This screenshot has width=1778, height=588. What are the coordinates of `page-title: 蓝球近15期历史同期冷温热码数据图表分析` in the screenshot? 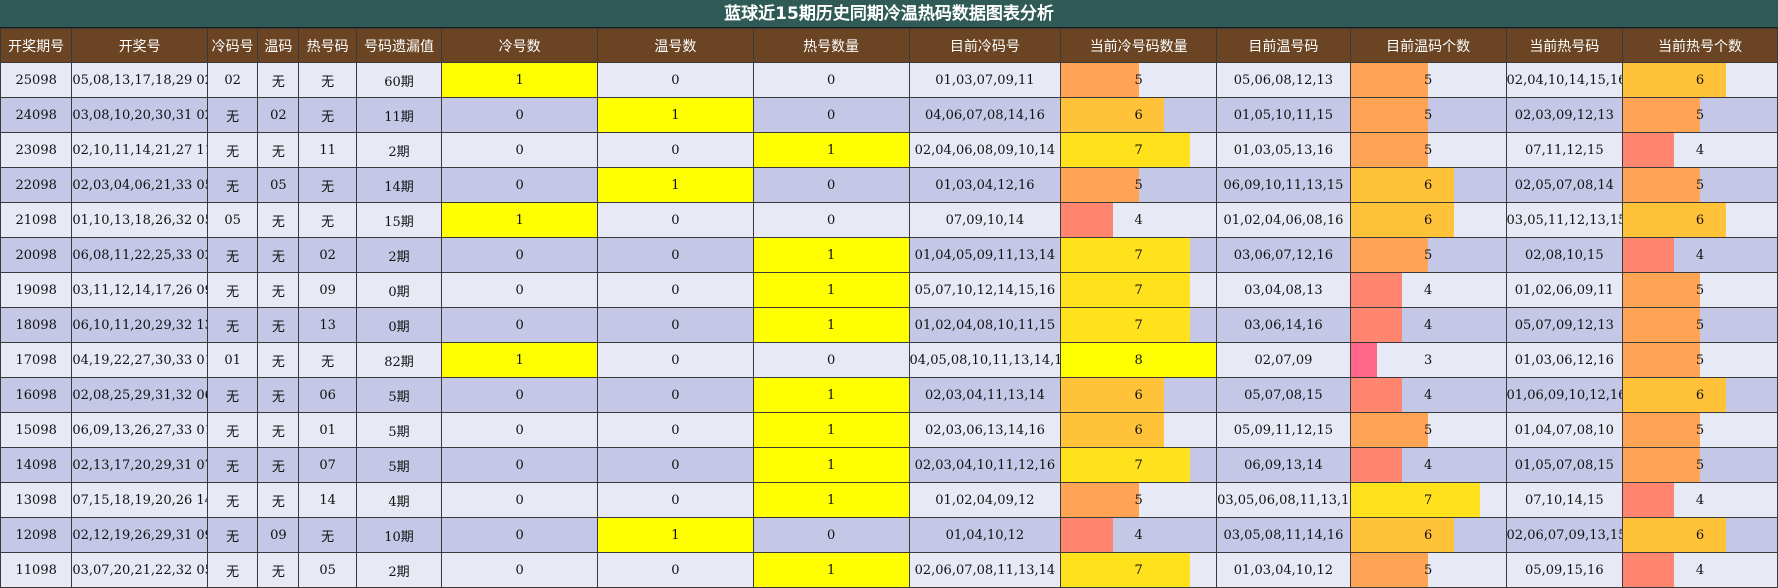 It's located at (889, 14).